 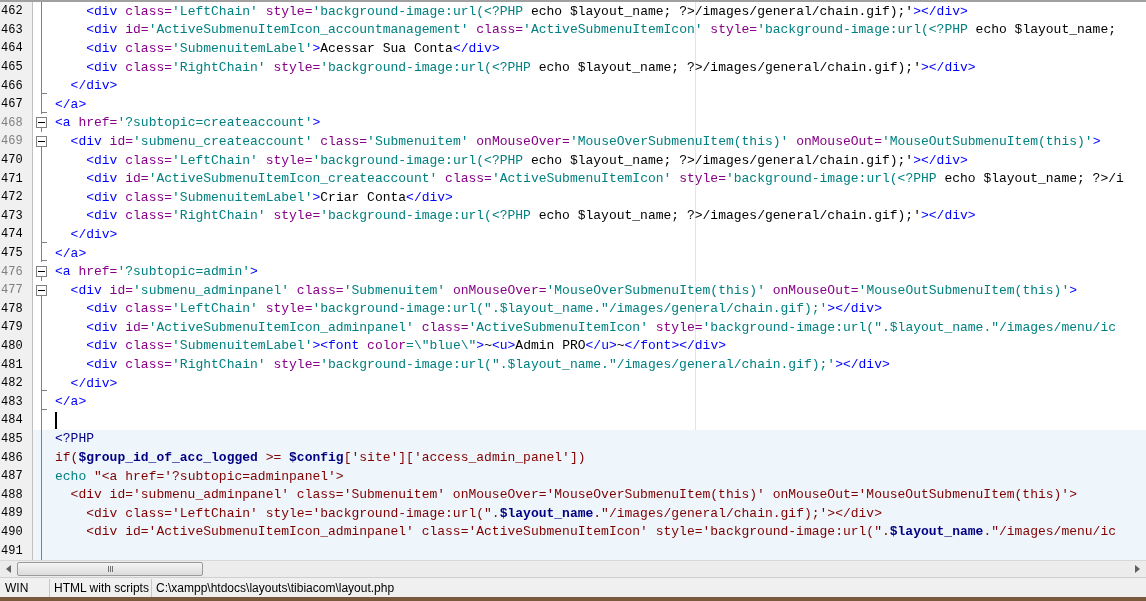 What do you see at coordinates (12, 476) in the screenshot?
I see `line-number: 487` at bounding box center [12, 476].